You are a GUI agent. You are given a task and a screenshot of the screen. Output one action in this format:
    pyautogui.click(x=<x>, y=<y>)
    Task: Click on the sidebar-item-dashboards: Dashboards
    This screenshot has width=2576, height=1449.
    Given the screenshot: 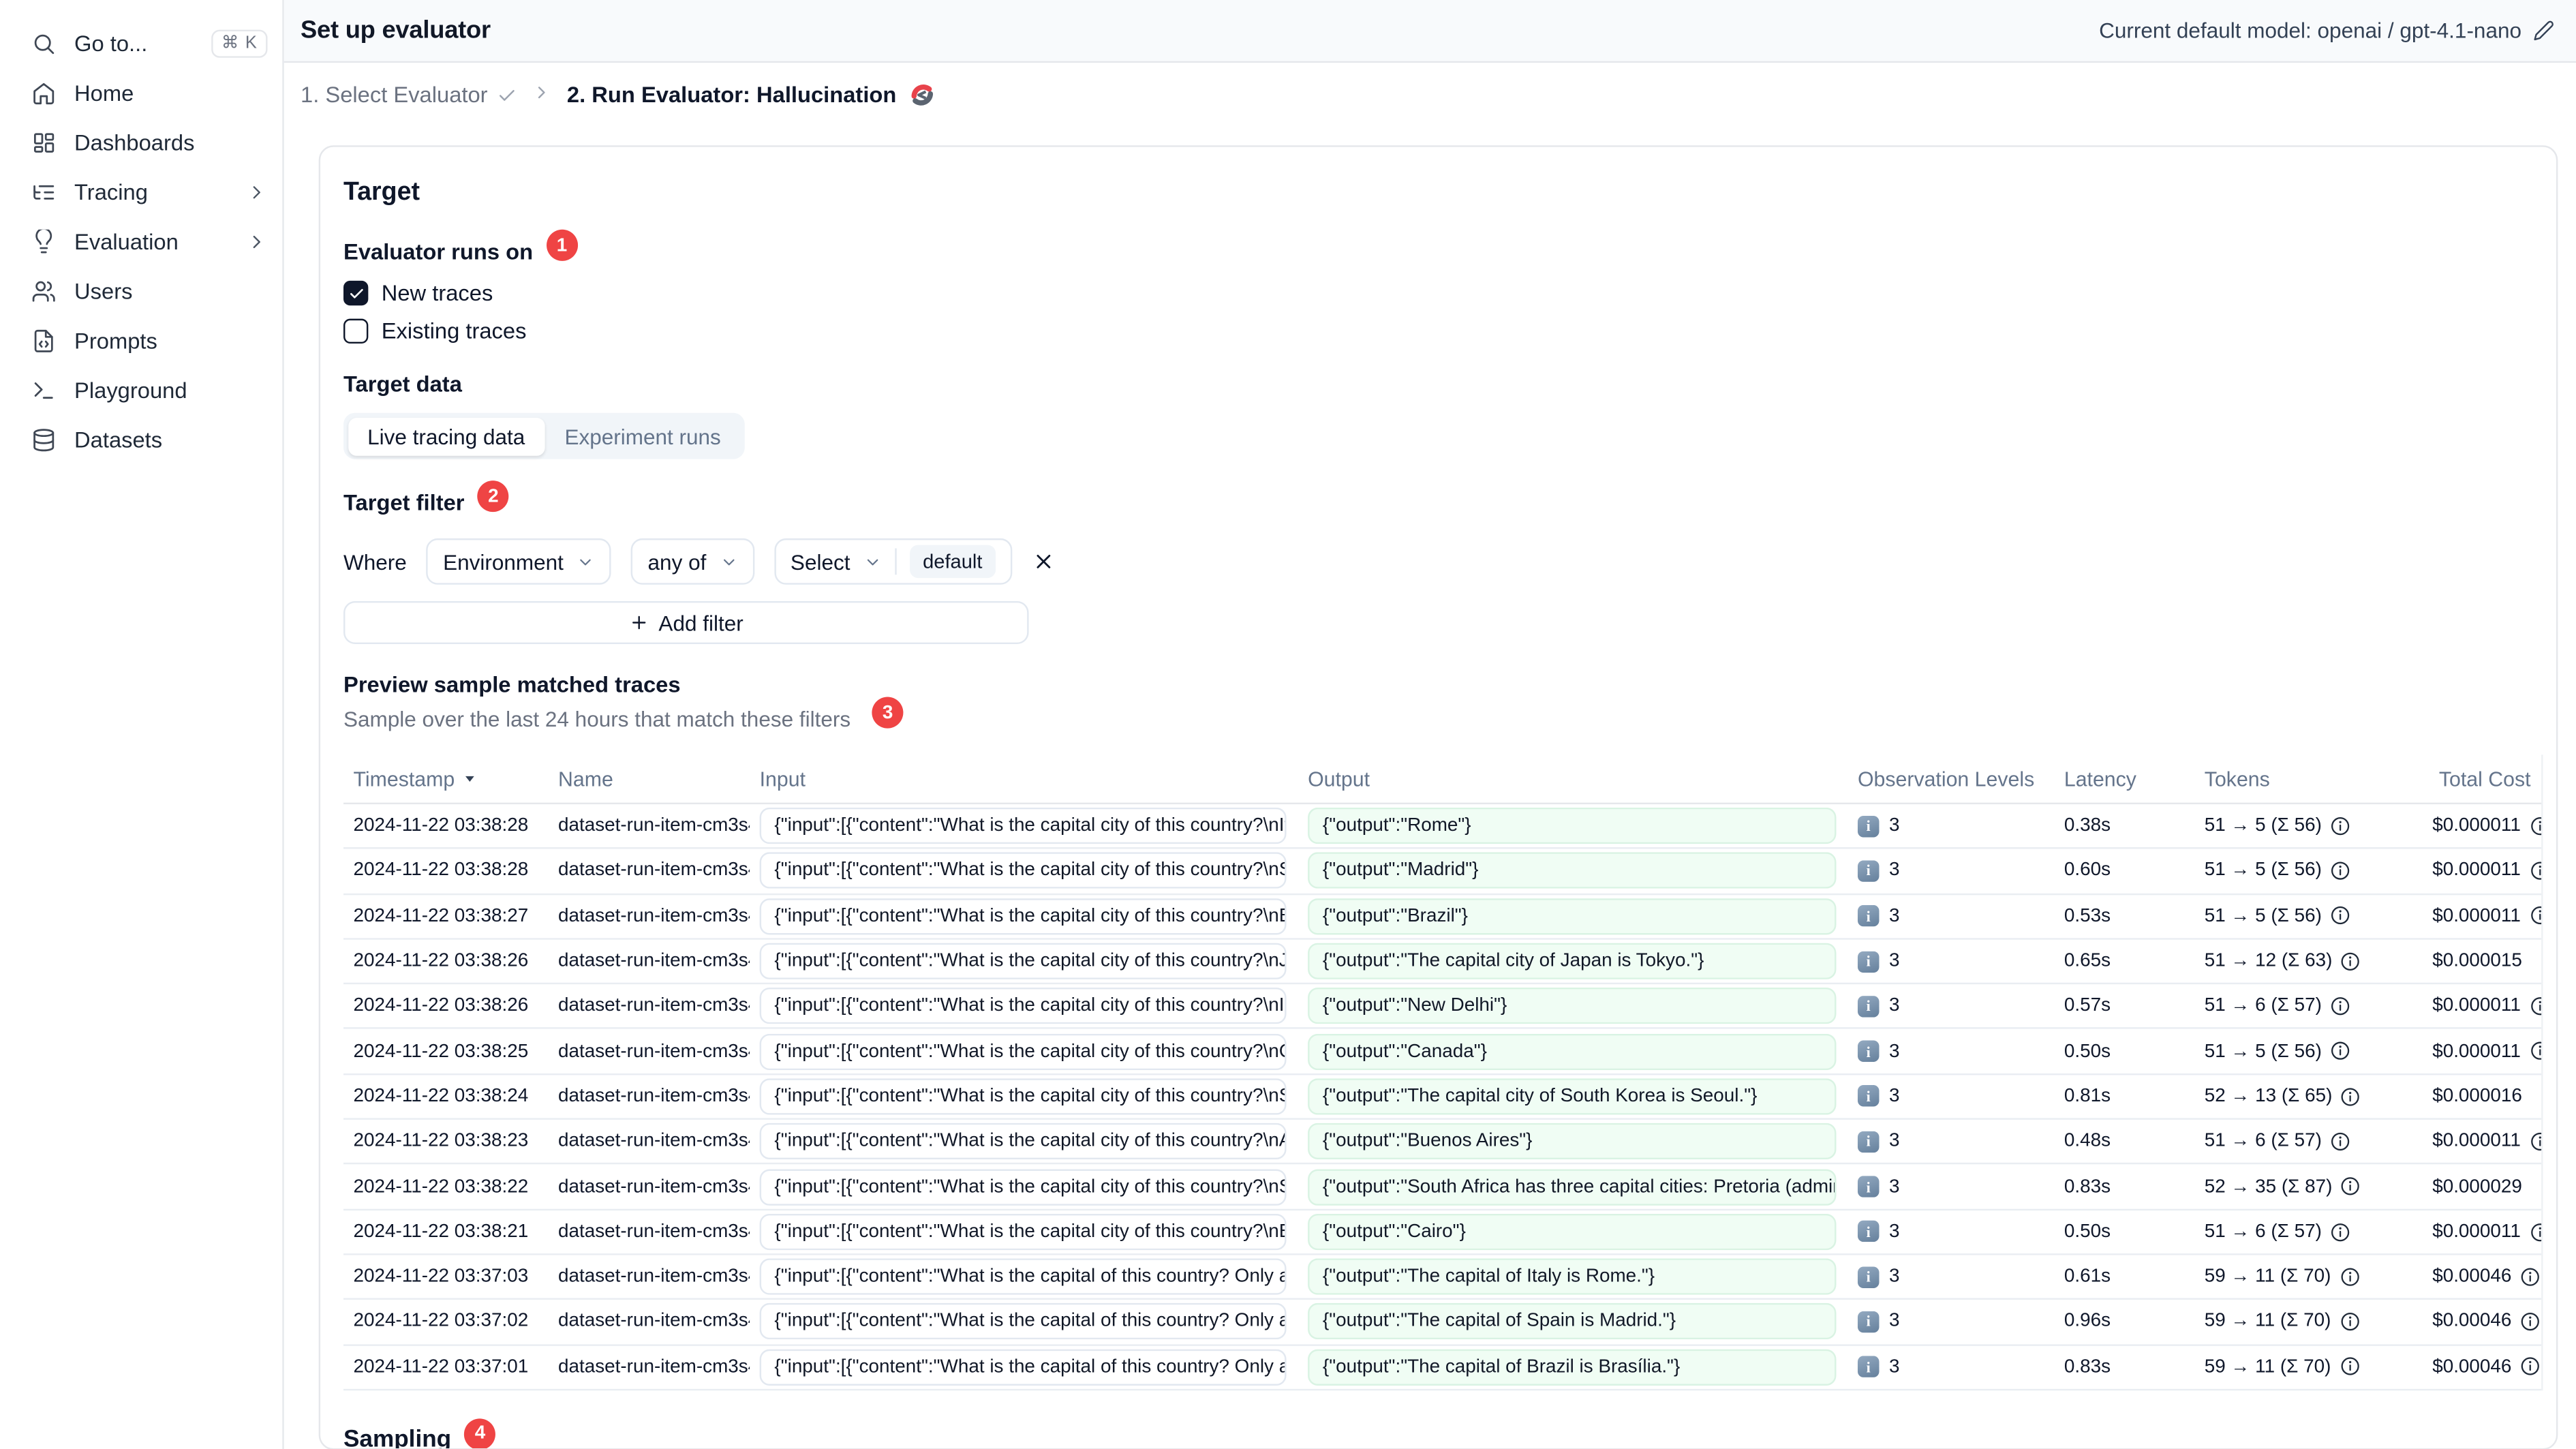 What is the action you would take?
    pyautogui.click(x=141, y=142)
    